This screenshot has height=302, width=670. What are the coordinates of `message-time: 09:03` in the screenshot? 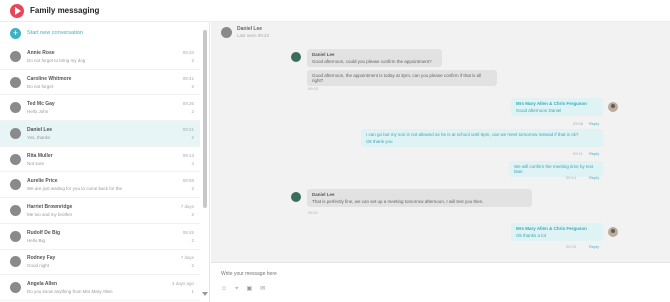 It's located at (313, 88).